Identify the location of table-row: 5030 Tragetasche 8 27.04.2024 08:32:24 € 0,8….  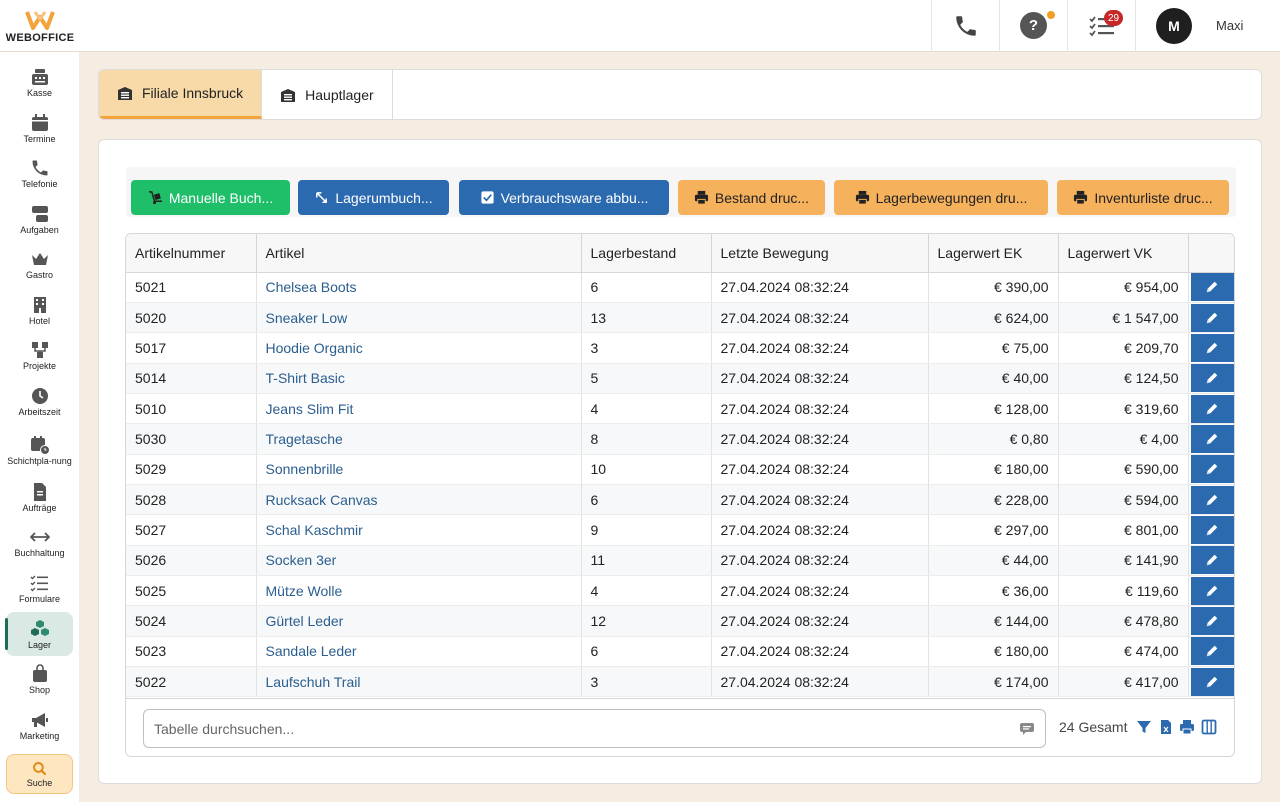
(680, 439).